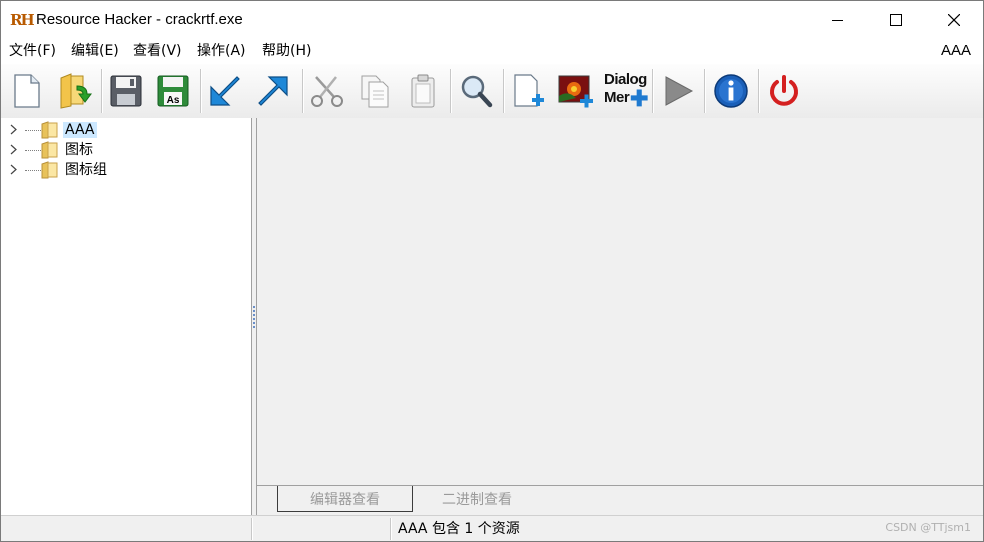 This screenshot has height=542, width=984. I want to click on copy-icon, so click(375, 91).